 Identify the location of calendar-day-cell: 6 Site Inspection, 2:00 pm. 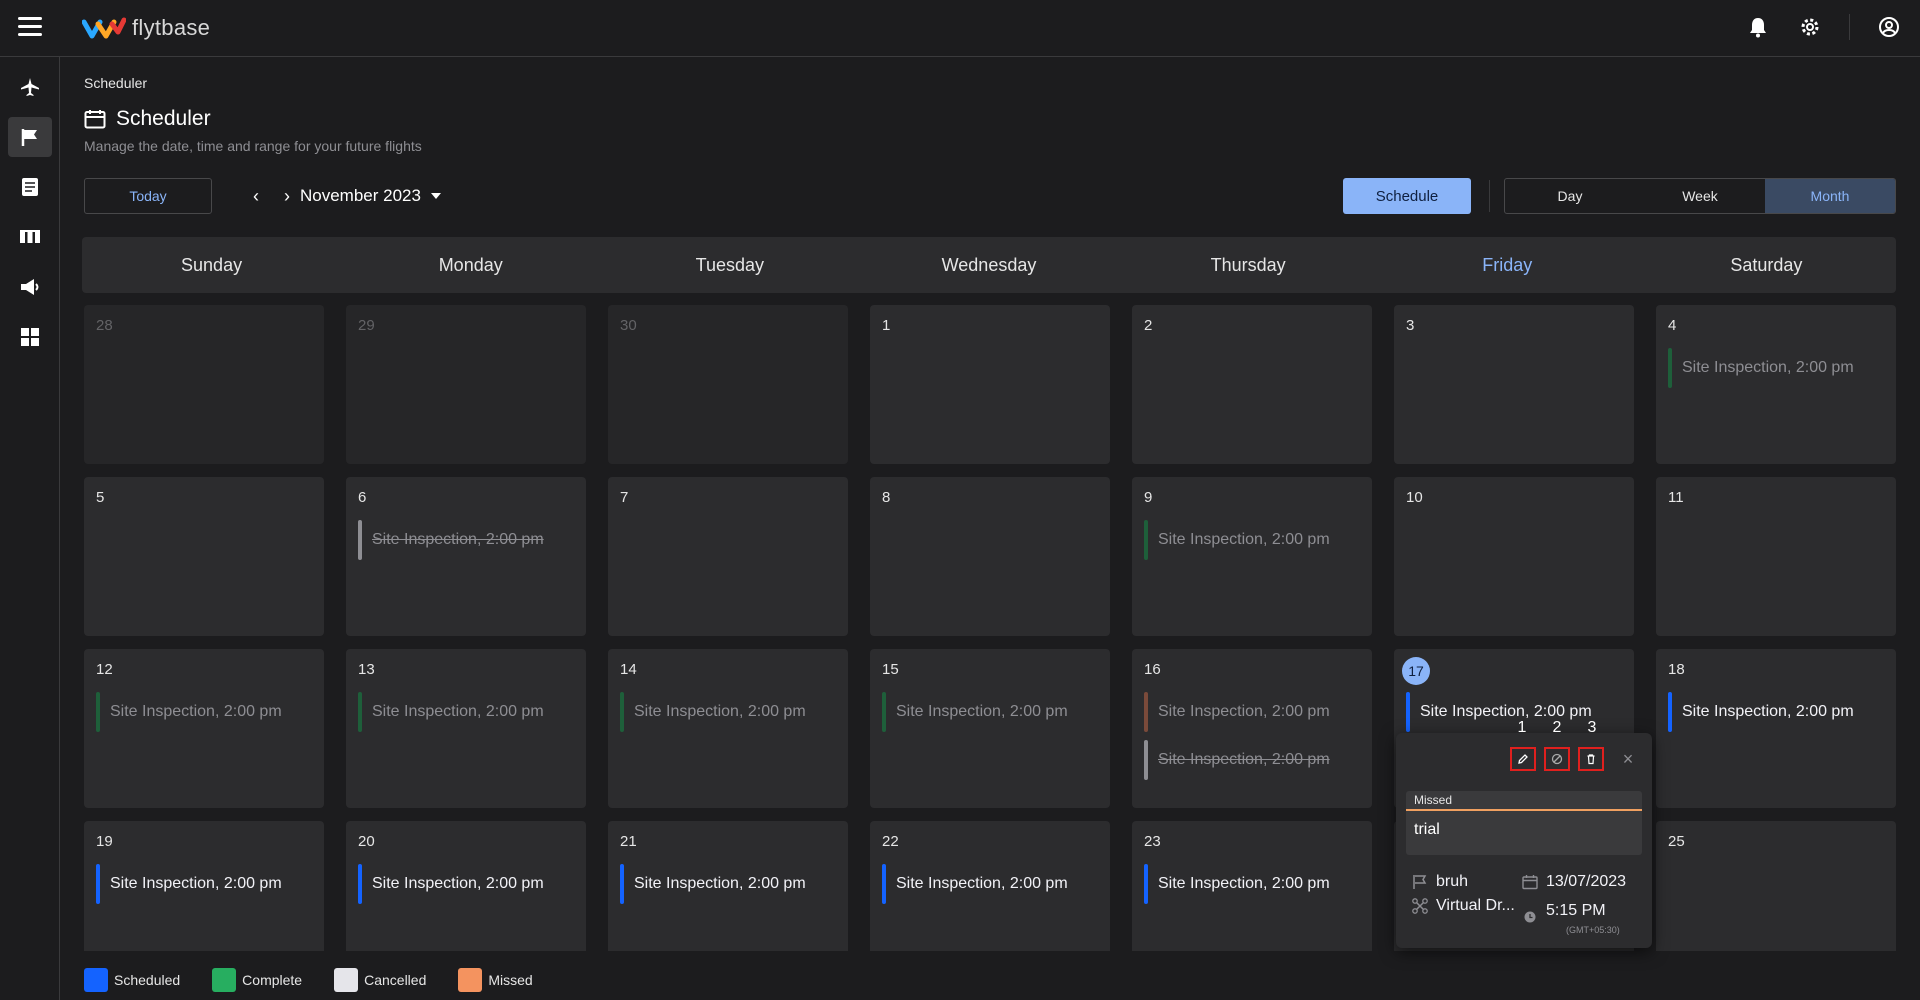
(466, 556).